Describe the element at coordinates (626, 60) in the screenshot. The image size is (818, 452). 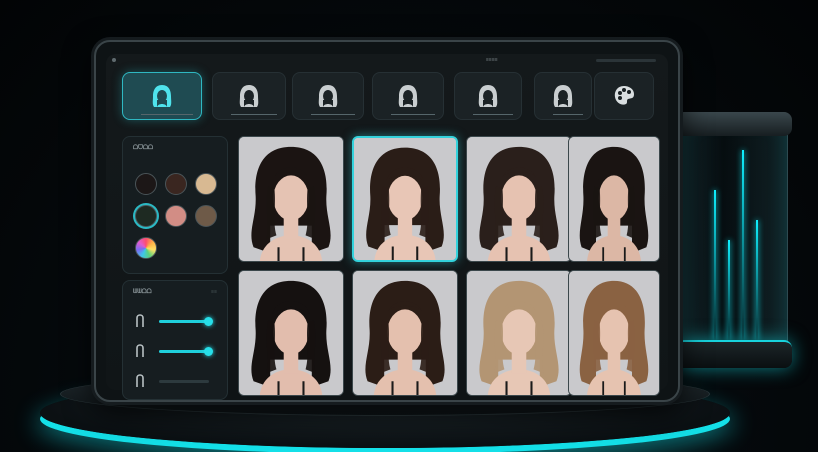
I see `status-indicator` at that location.